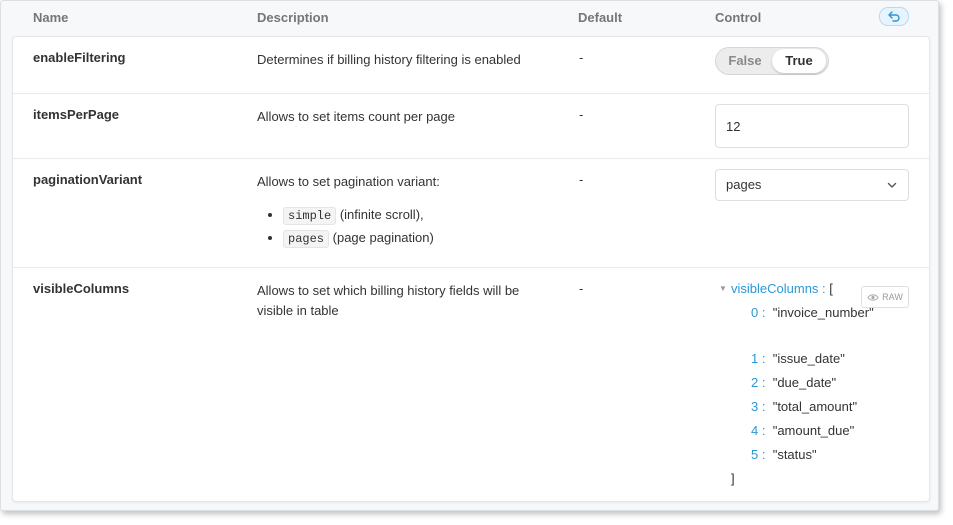 The width and height of the screenshot is (953, 525). What do you see at coordinates (81, 288) in the screenshot?
I see `prop-name: visibleColumns` at bounding box center [81, 288].